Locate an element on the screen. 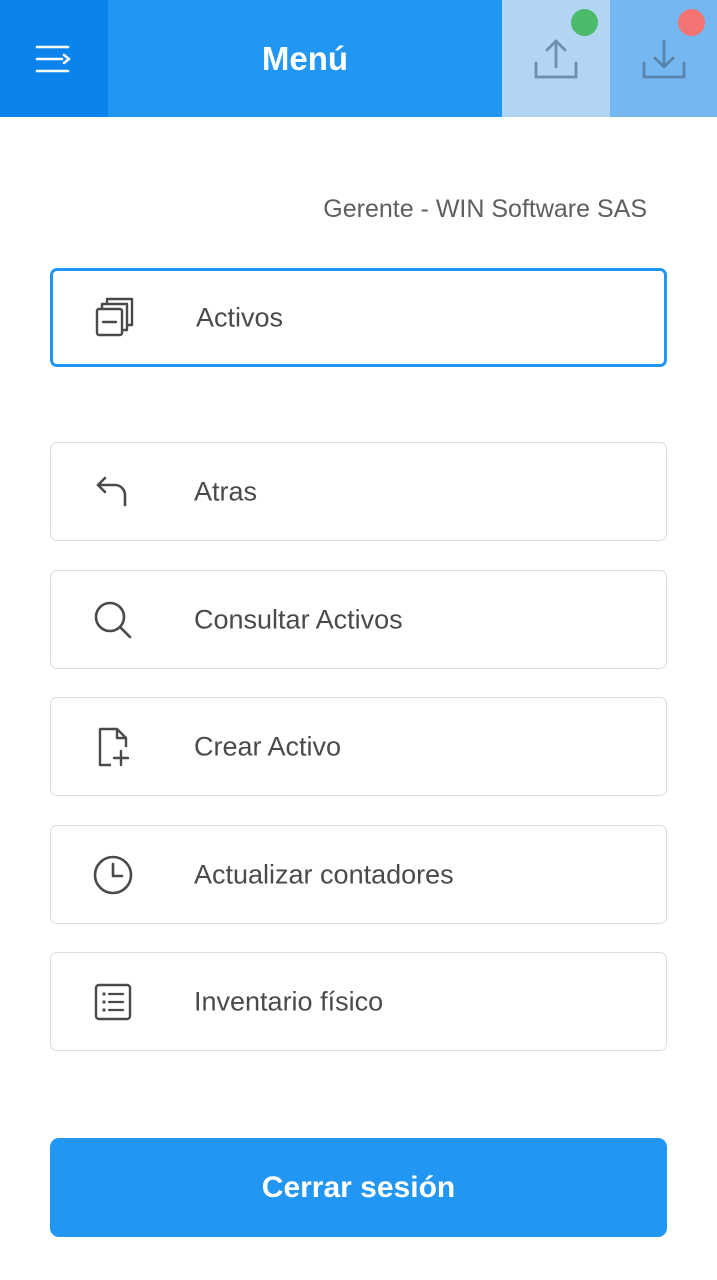 This screenshot has height=1280, width=717. menu-item-inventario-fisico: Inventario físico is located at coordinates (358, 1001).